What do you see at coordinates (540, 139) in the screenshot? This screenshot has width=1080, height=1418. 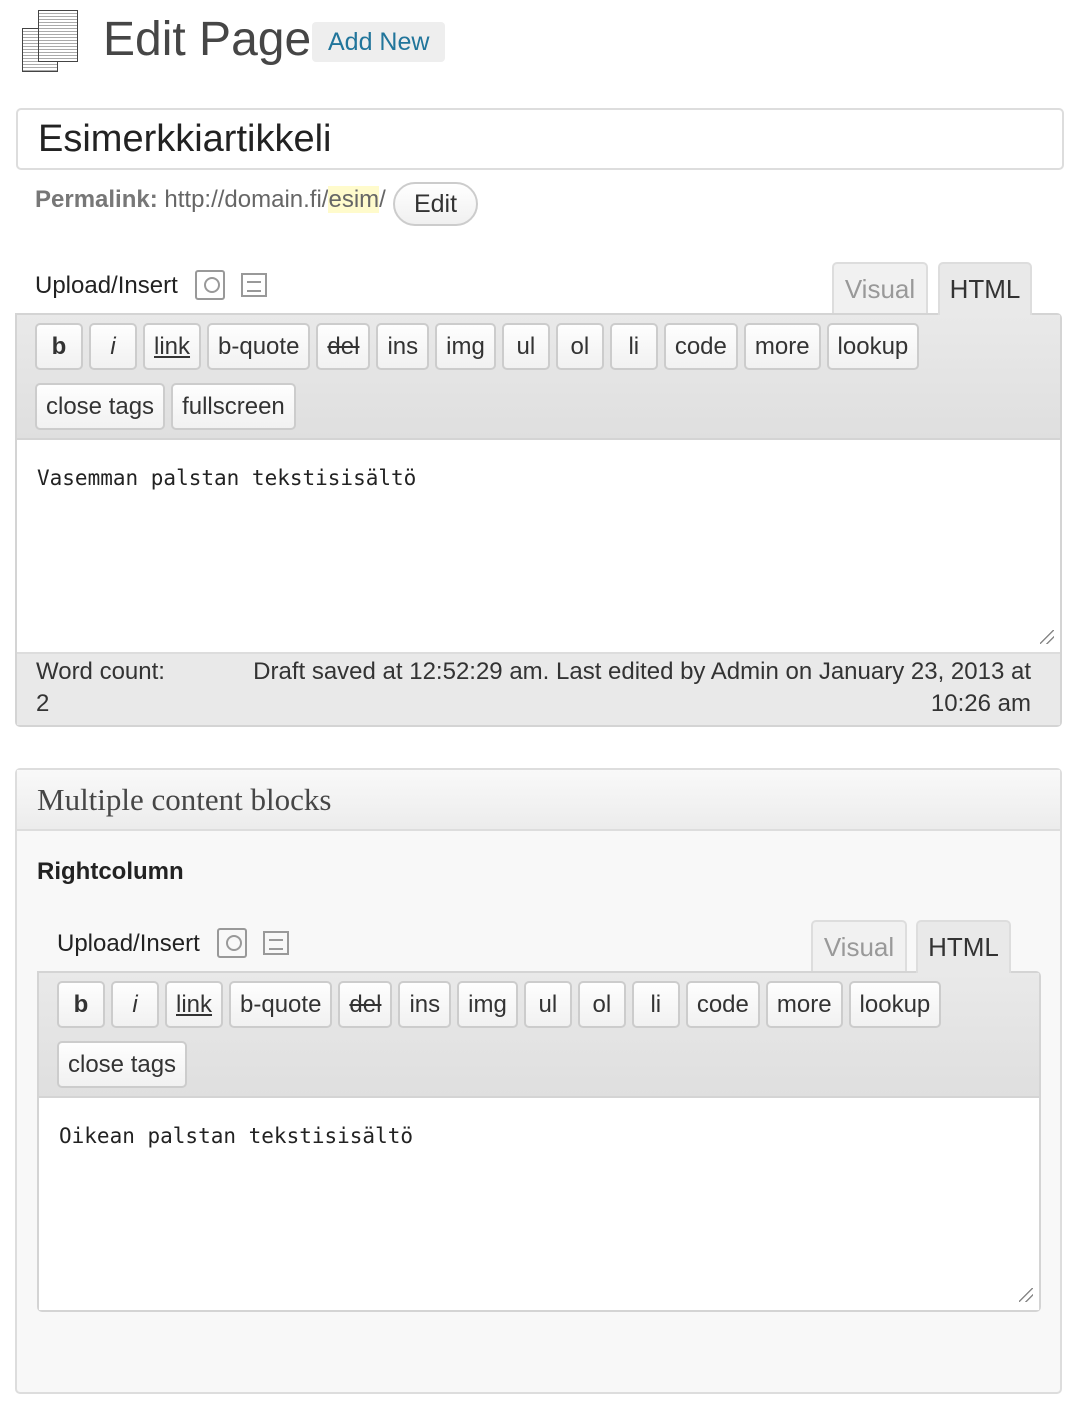 I see `title-input: Esimerkkiartikkeli` at bounding box center [540, 139].